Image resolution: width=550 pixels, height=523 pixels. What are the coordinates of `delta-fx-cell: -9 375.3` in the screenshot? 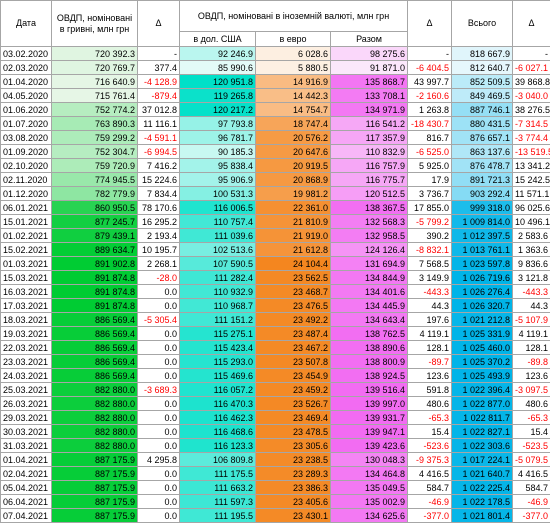 It's located at (430, 460).